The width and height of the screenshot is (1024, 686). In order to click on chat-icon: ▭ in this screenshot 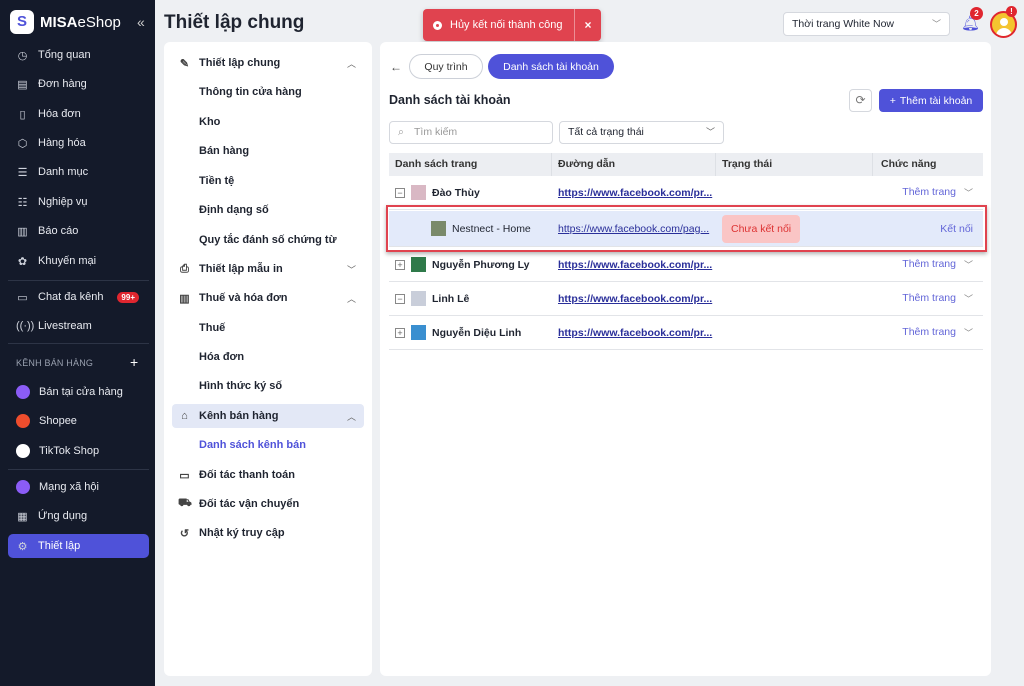, I will do `click(22, 297)`.